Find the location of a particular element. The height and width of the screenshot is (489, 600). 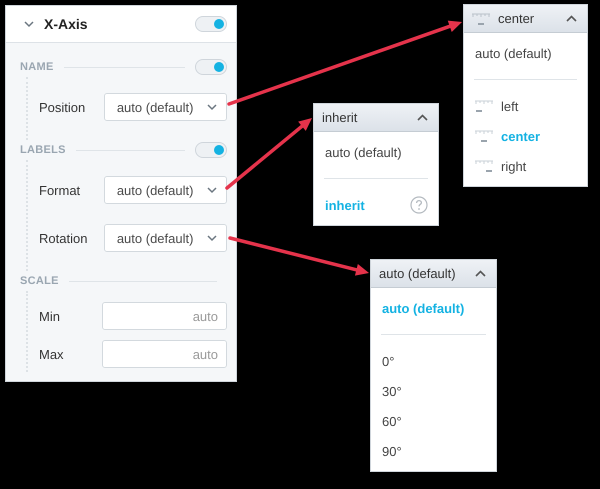

field-label: Position is located at coordinates (62, 107).